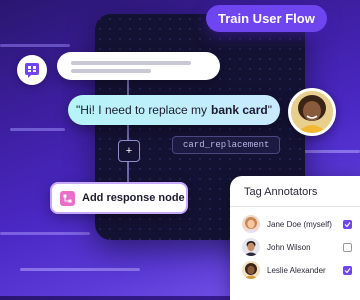 This screenshot has height=300, width=360. I want to click on user-message-suffix: ", so click(269, 110).